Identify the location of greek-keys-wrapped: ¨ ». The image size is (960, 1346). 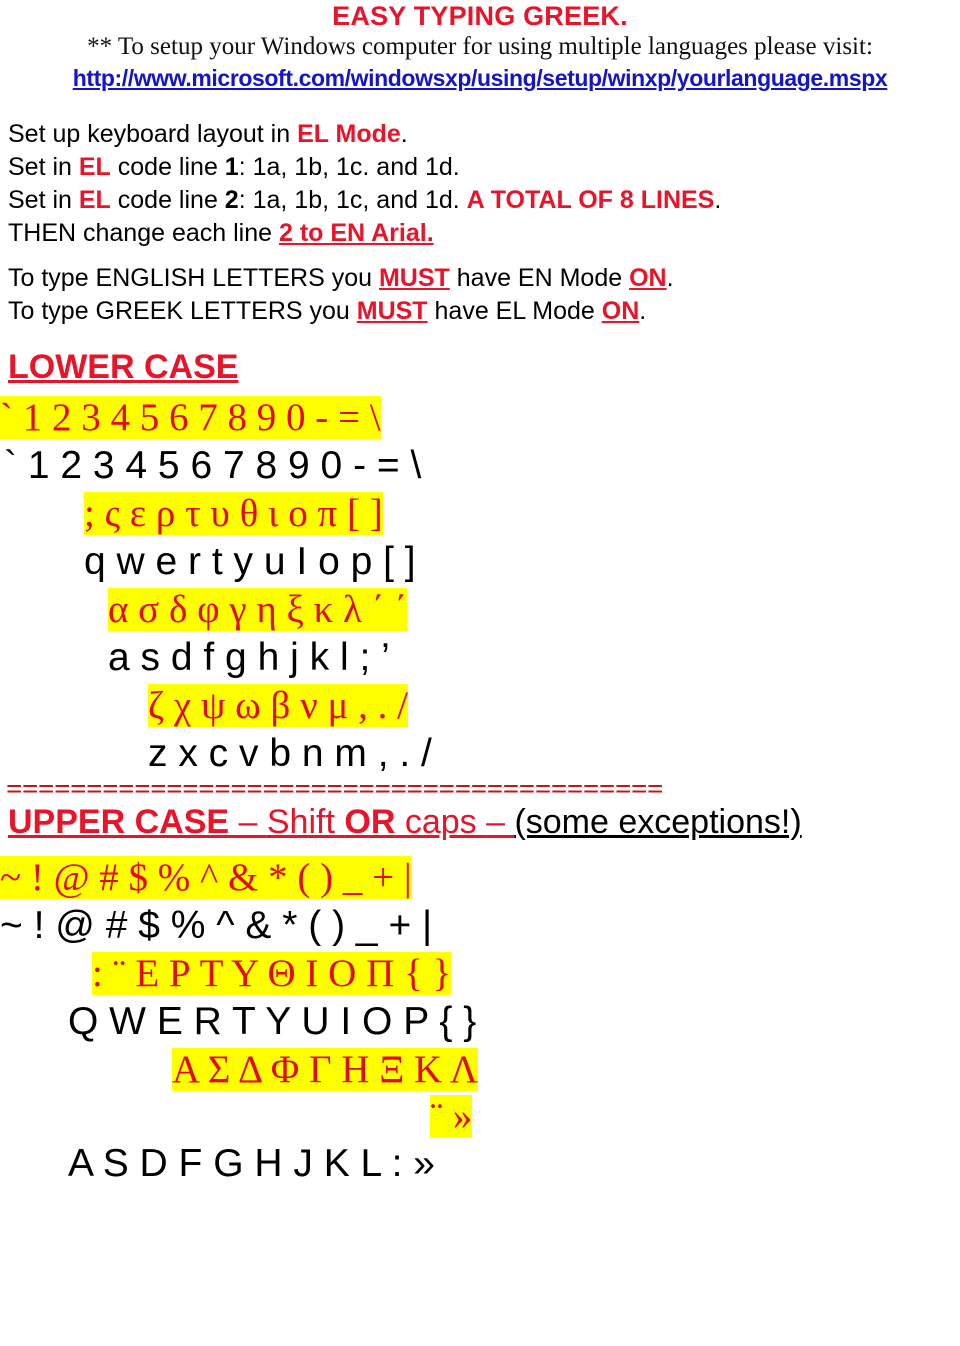
(451, 1116).